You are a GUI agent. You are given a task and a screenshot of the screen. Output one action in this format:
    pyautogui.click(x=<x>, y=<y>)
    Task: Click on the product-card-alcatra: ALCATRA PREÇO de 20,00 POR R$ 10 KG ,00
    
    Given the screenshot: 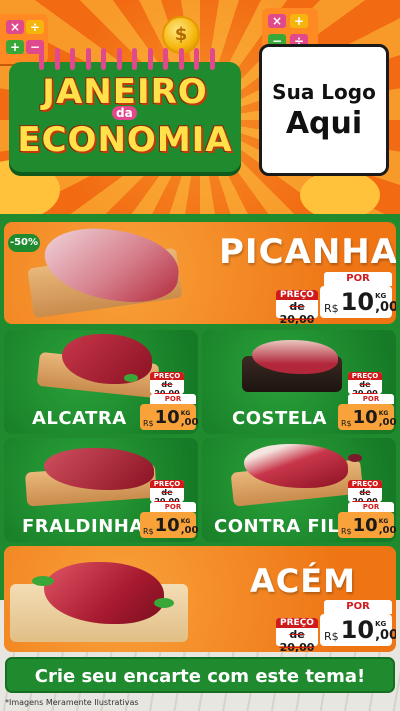 What is the action you would take?
    pyautogui.click(x=101, y=382)
    